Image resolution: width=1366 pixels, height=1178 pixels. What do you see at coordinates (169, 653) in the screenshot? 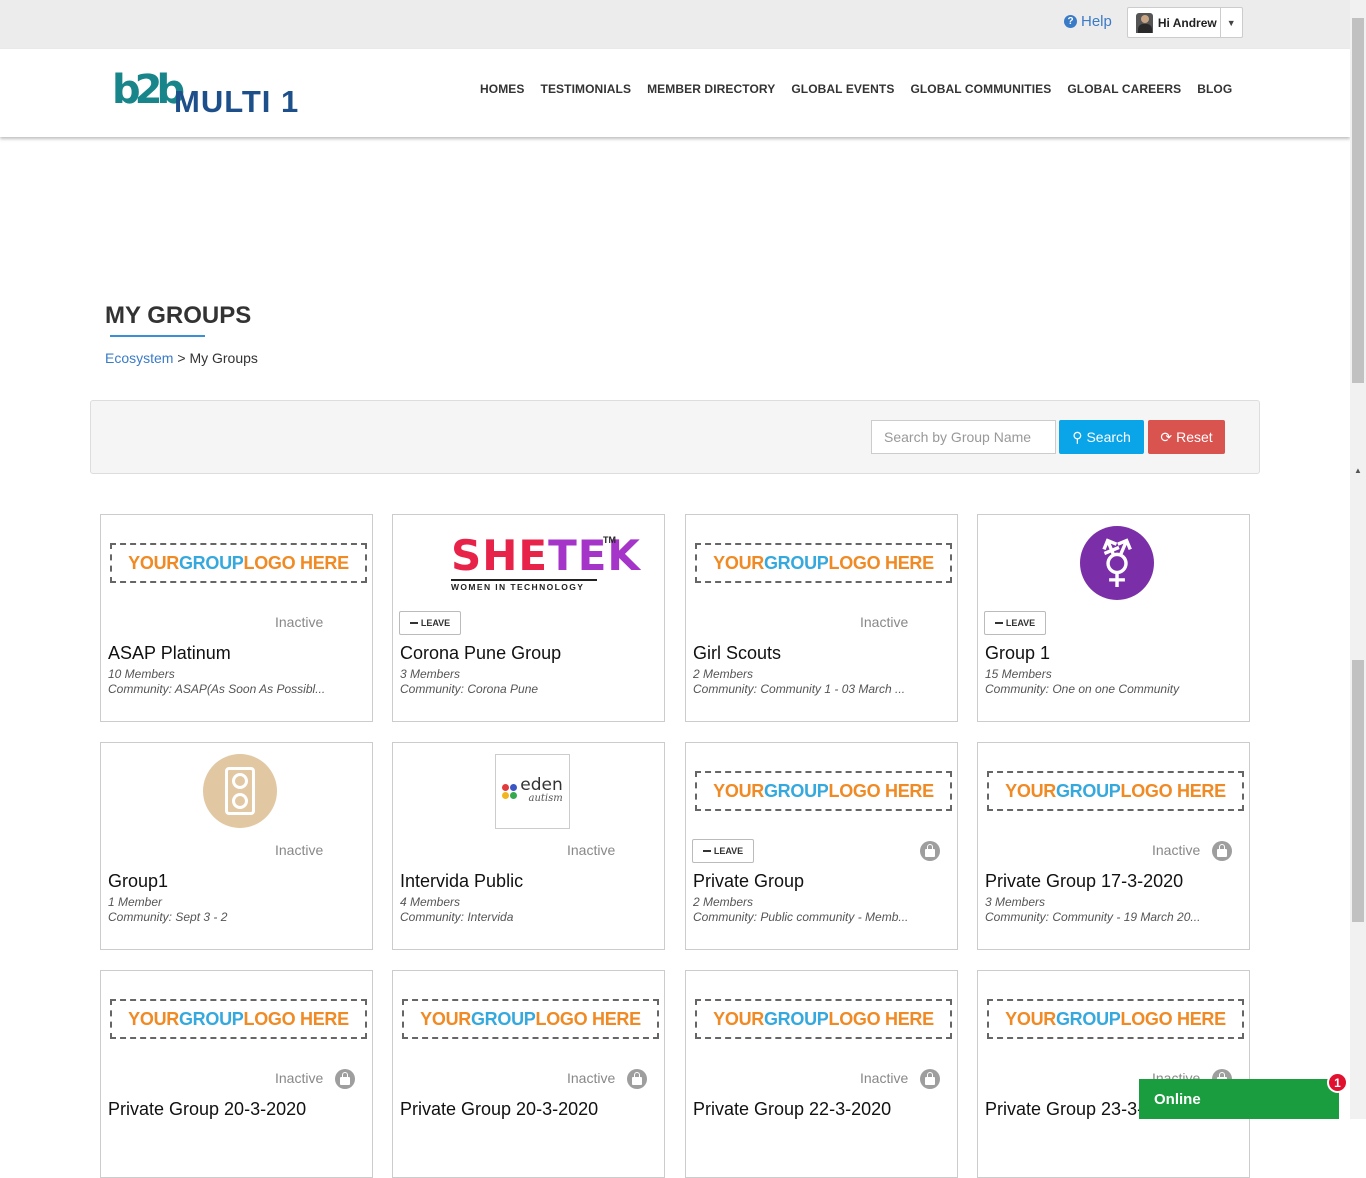
I see `group-name: ASAP Platinum` at bounding box center [169, 653].